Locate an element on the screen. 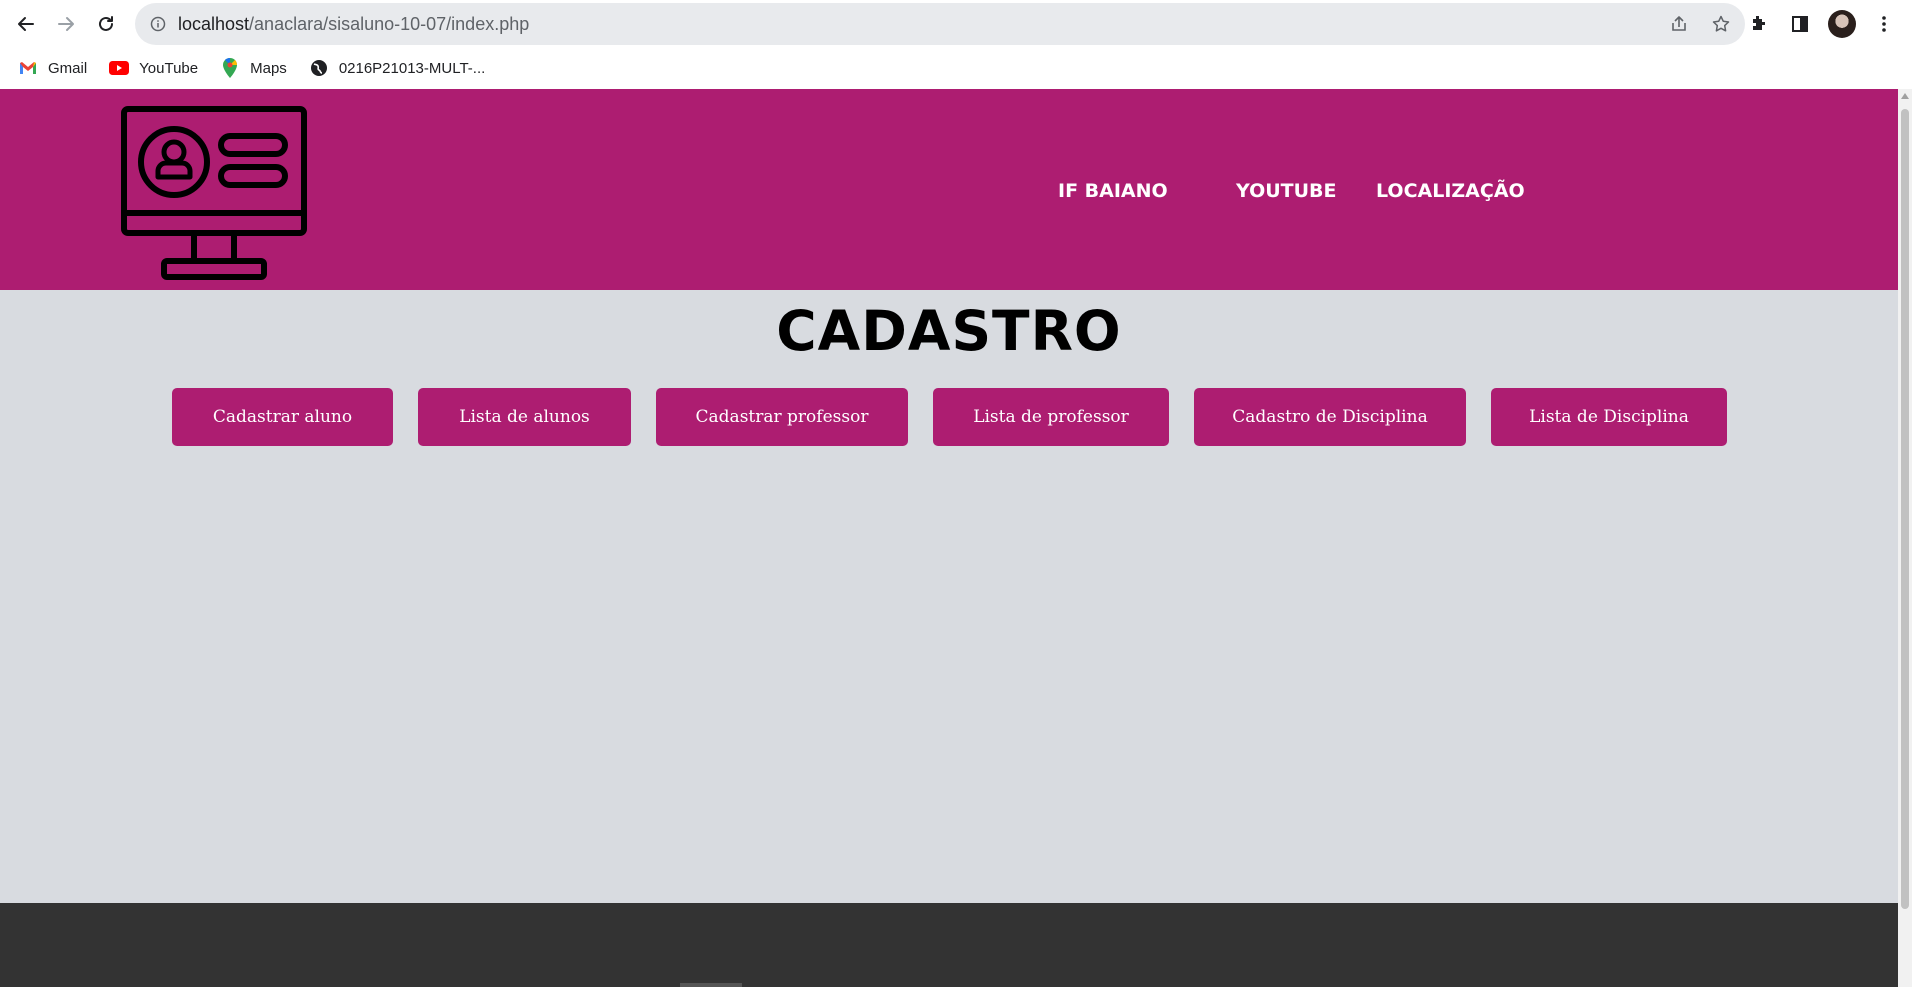 The image size is (1912, 987). main-nav: IF BAIANO YOUTUBE LOCALIZAÇÃO is located at coordinates (1291, 191).